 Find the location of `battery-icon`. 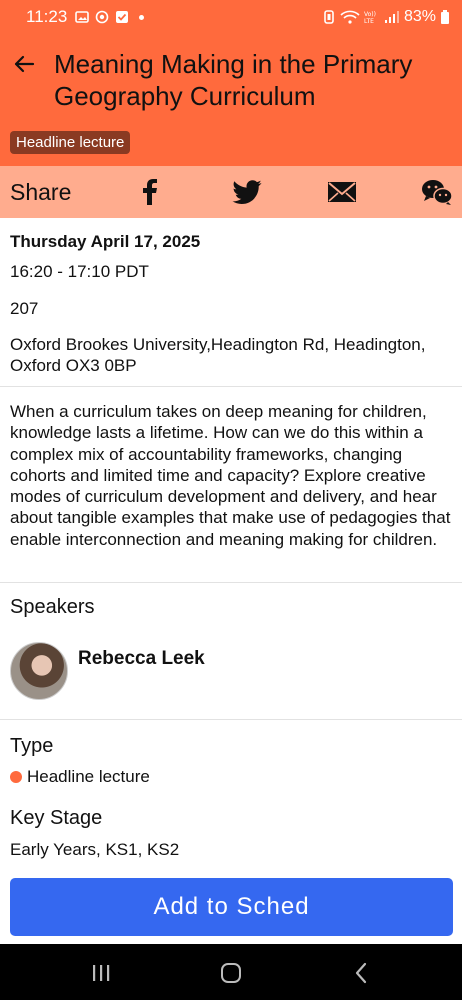

battery-icon is located at coordinates (445, 17).